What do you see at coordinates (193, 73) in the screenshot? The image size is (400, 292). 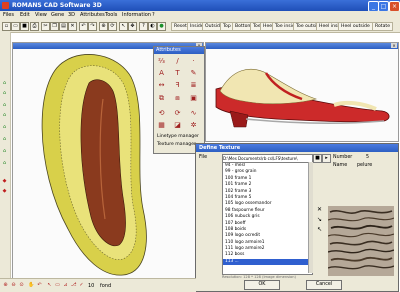 I see `edit-text-icon: ✎` at bounding box center [193, 73].